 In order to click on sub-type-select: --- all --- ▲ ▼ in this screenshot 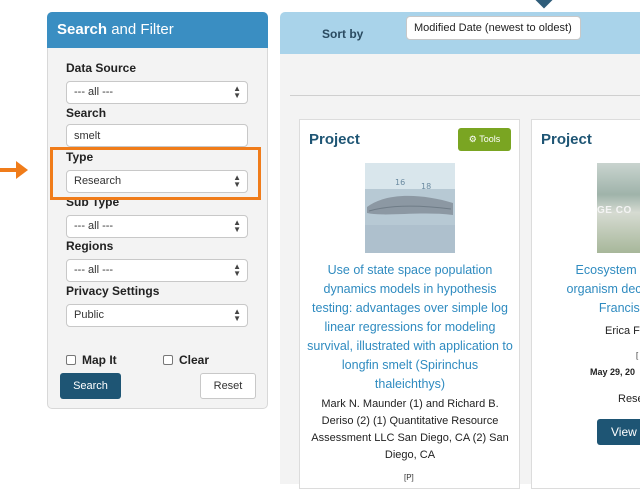, I will do `click(157, 226)`.